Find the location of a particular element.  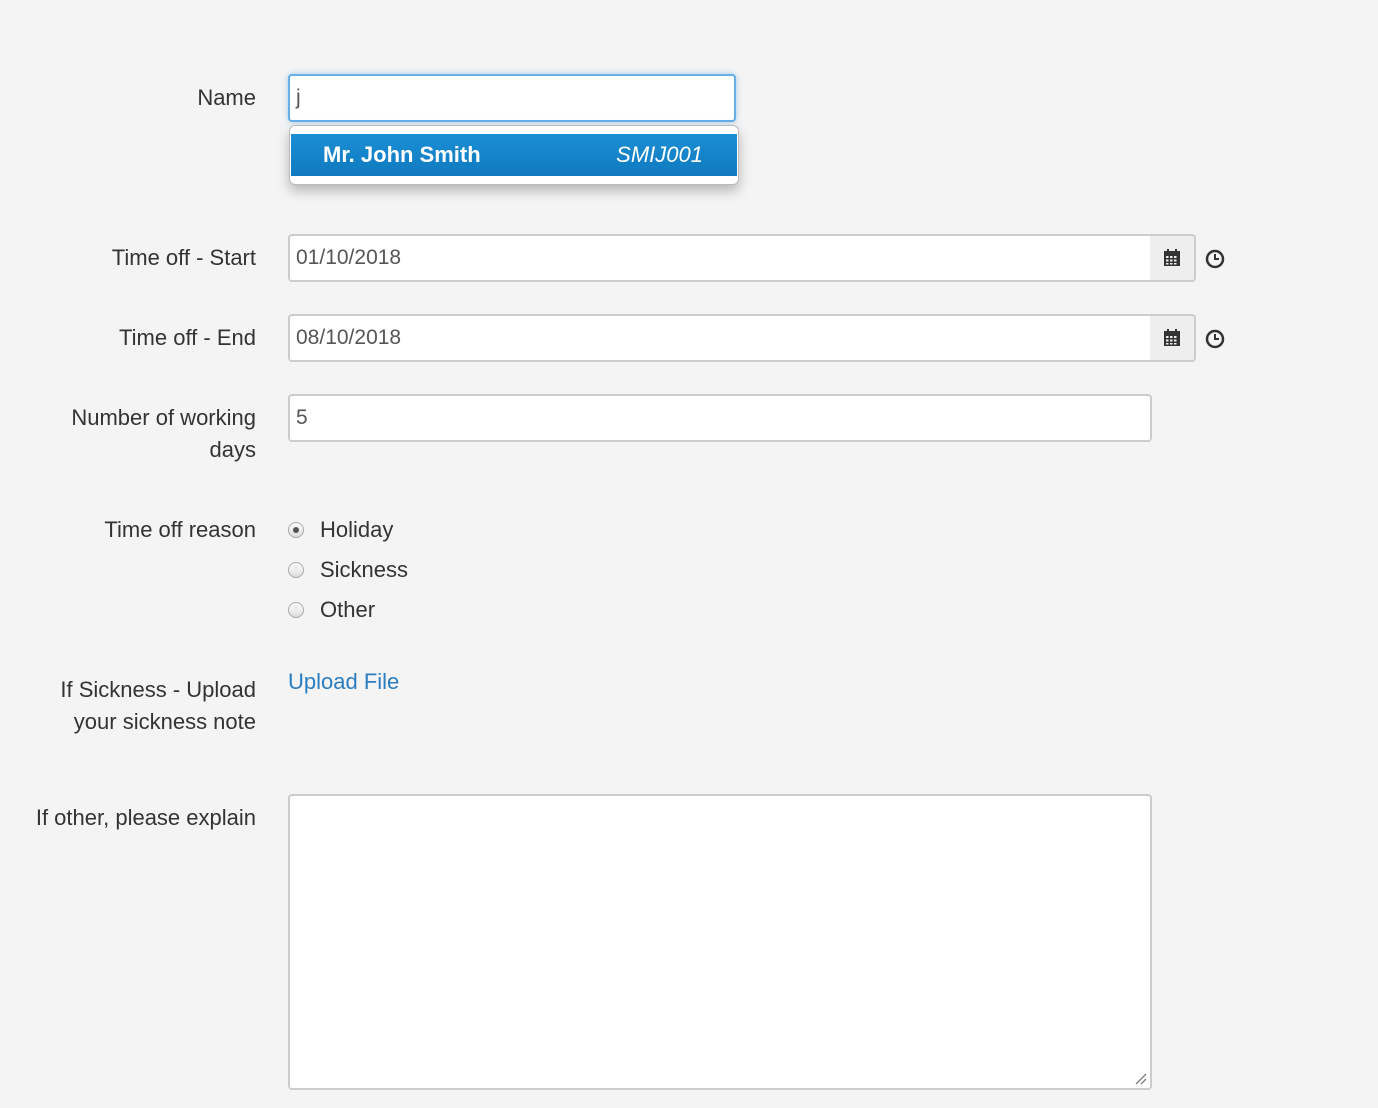

end-calendar-button is located at coordinates (1173, 338).